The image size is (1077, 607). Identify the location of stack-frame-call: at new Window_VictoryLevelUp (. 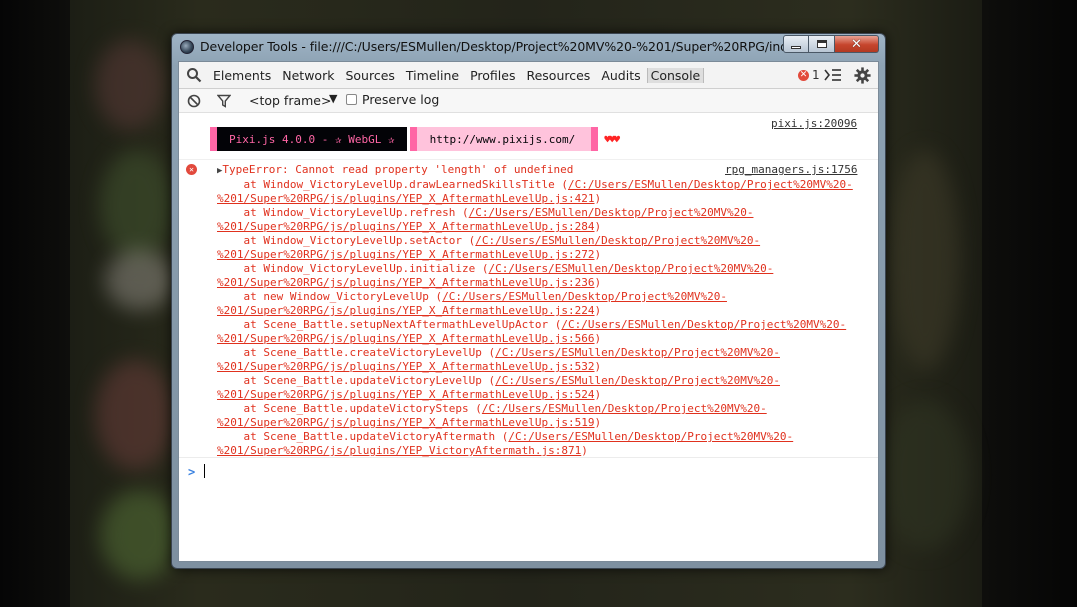
(343, 296).